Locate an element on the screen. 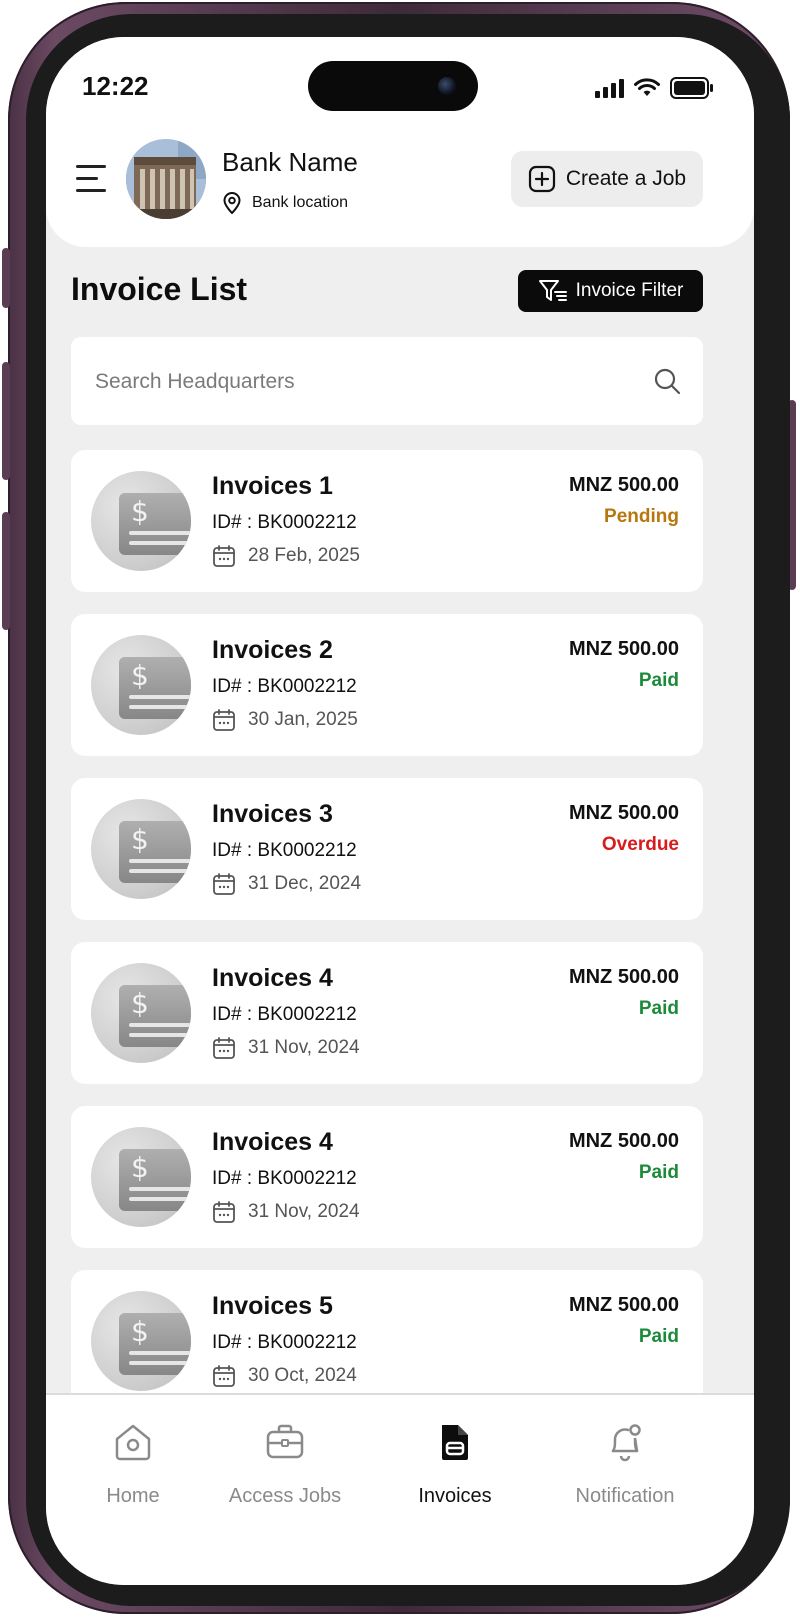 This screenshot has height=1622, width=800. invoice-date-row: 31 Dec, 2024 is located at coordinates (286, 884).